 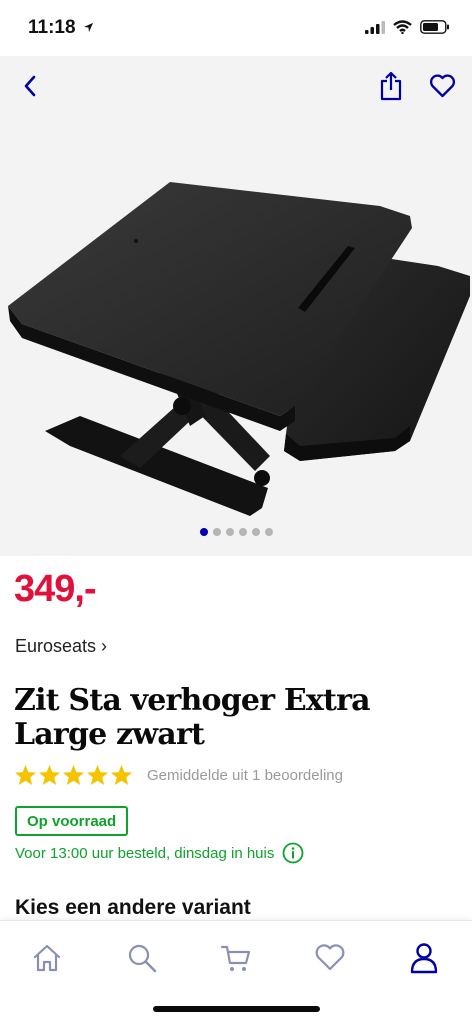 I want to click on share-button, so click(x=391, y=86).